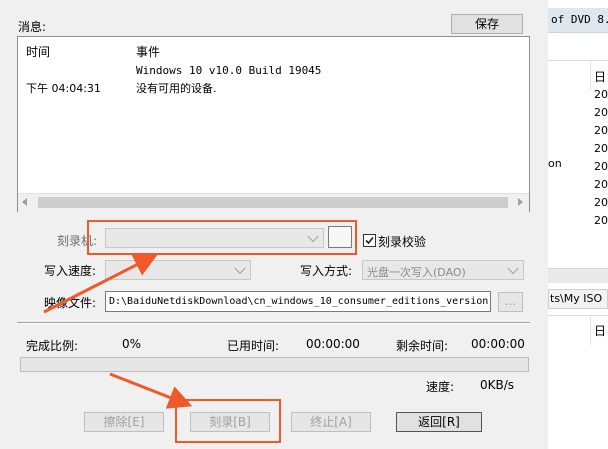 This screenshot has width=608, height=449. What do you see at coordinates (331, 422) in the screenshot?
I see `stop-button: 终止[A]` at bounding box center [331, 422].